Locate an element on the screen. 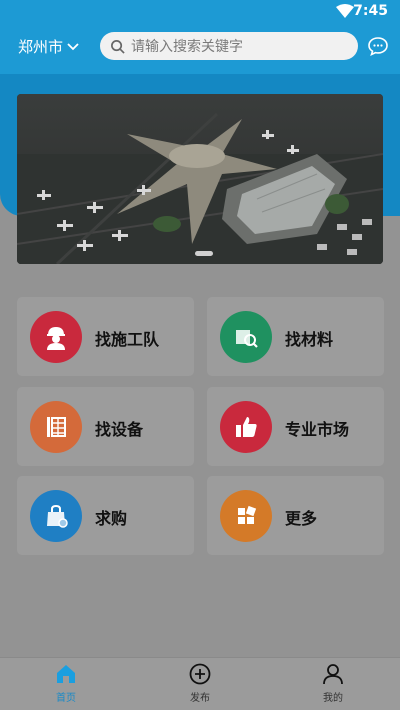 The height and width of the screenshot is (710, 400). category-label: 专业市场 is located at coordinates (317, 429).